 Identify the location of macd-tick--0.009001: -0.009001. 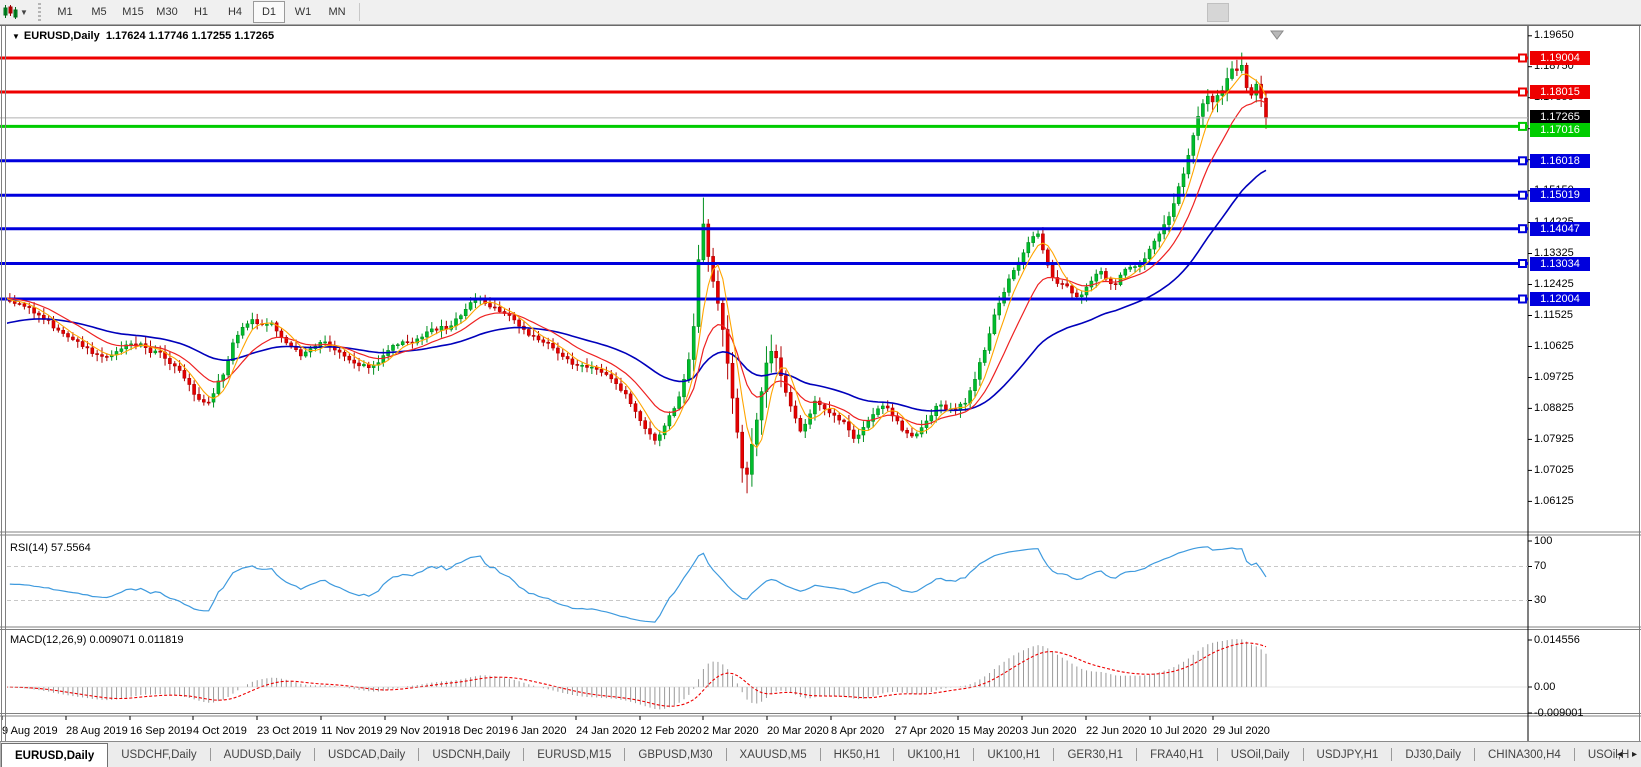
(1559, 712).